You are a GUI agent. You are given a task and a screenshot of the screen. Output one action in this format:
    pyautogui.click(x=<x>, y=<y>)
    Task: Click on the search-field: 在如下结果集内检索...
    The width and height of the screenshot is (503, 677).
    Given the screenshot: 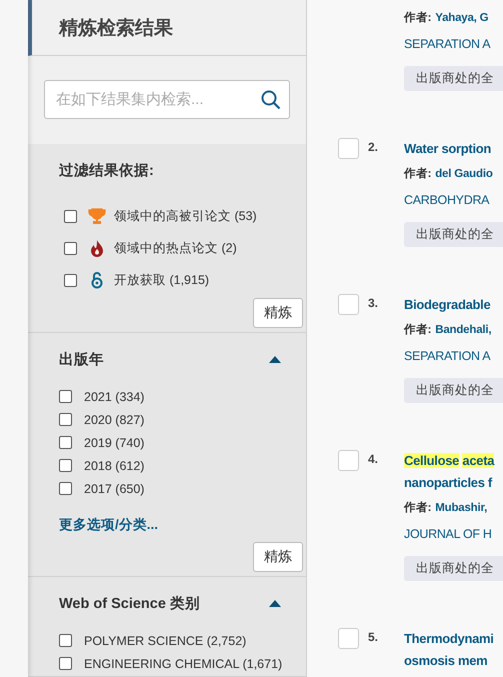 What is the action you would take?
    pyautogui.click(x=167, y=99)
    